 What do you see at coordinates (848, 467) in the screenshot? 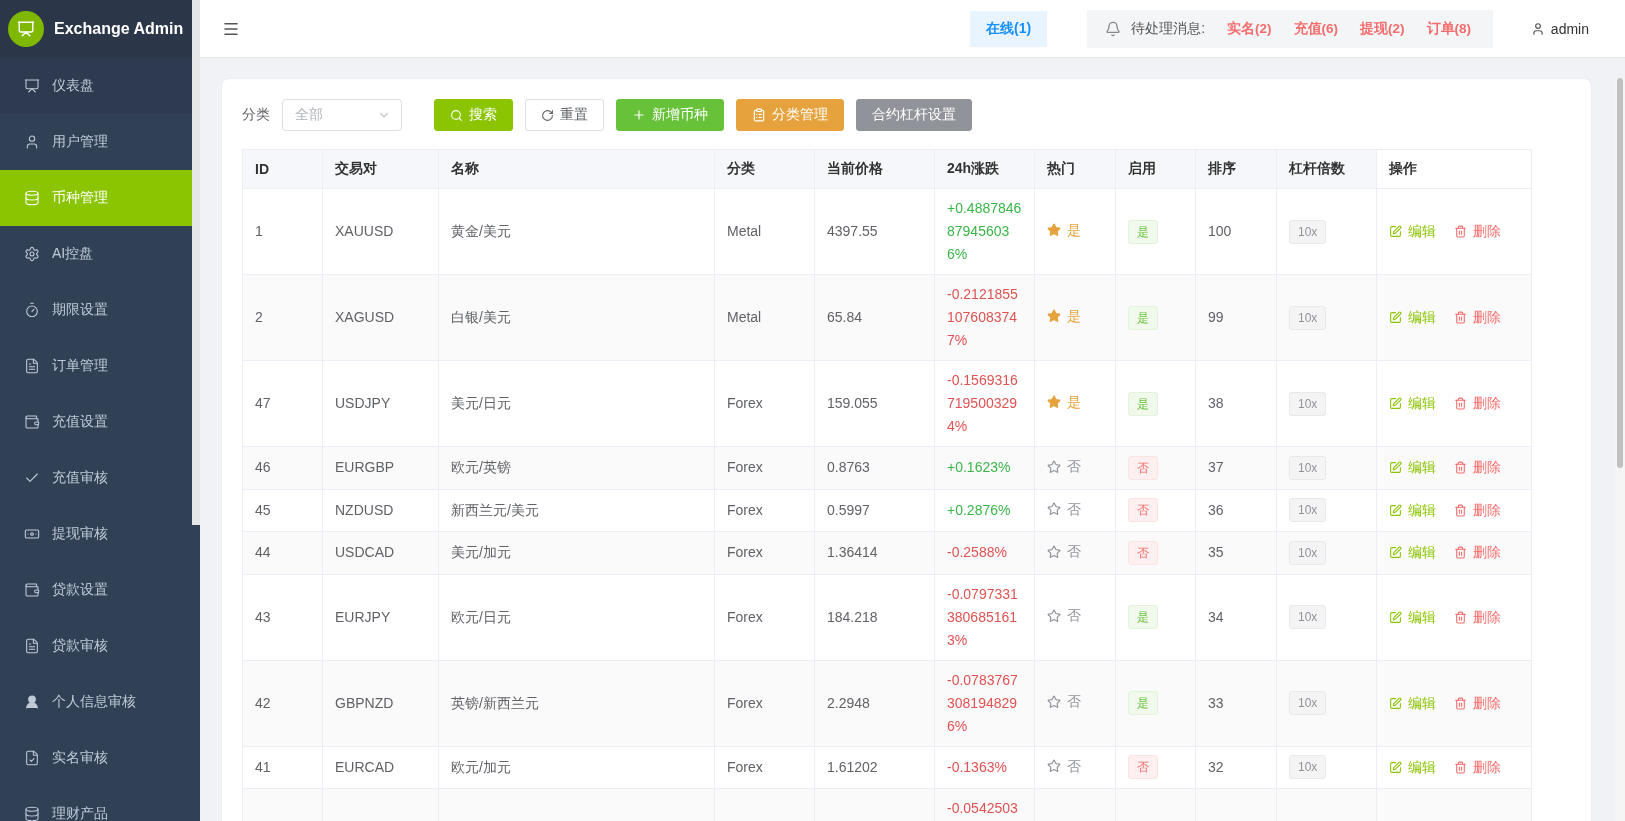
I see `price-cell: 0.8763` at bounding box center [848, 467].